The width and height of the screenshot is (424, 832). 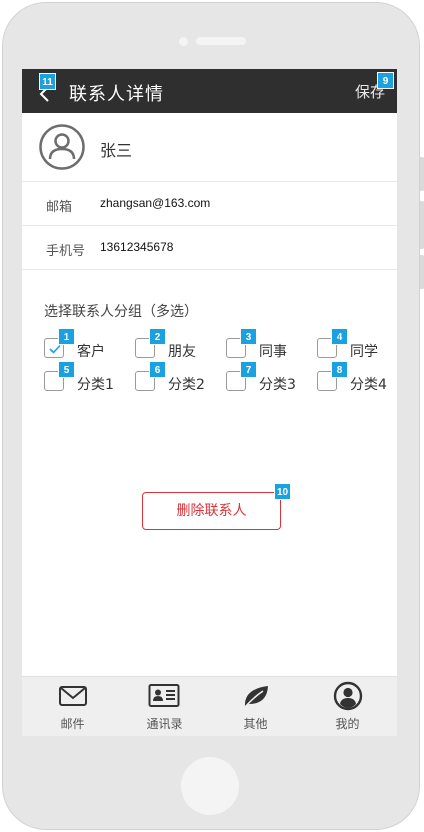 I want to click on checkbox-label: 分类3, so click(x=277, y=385).